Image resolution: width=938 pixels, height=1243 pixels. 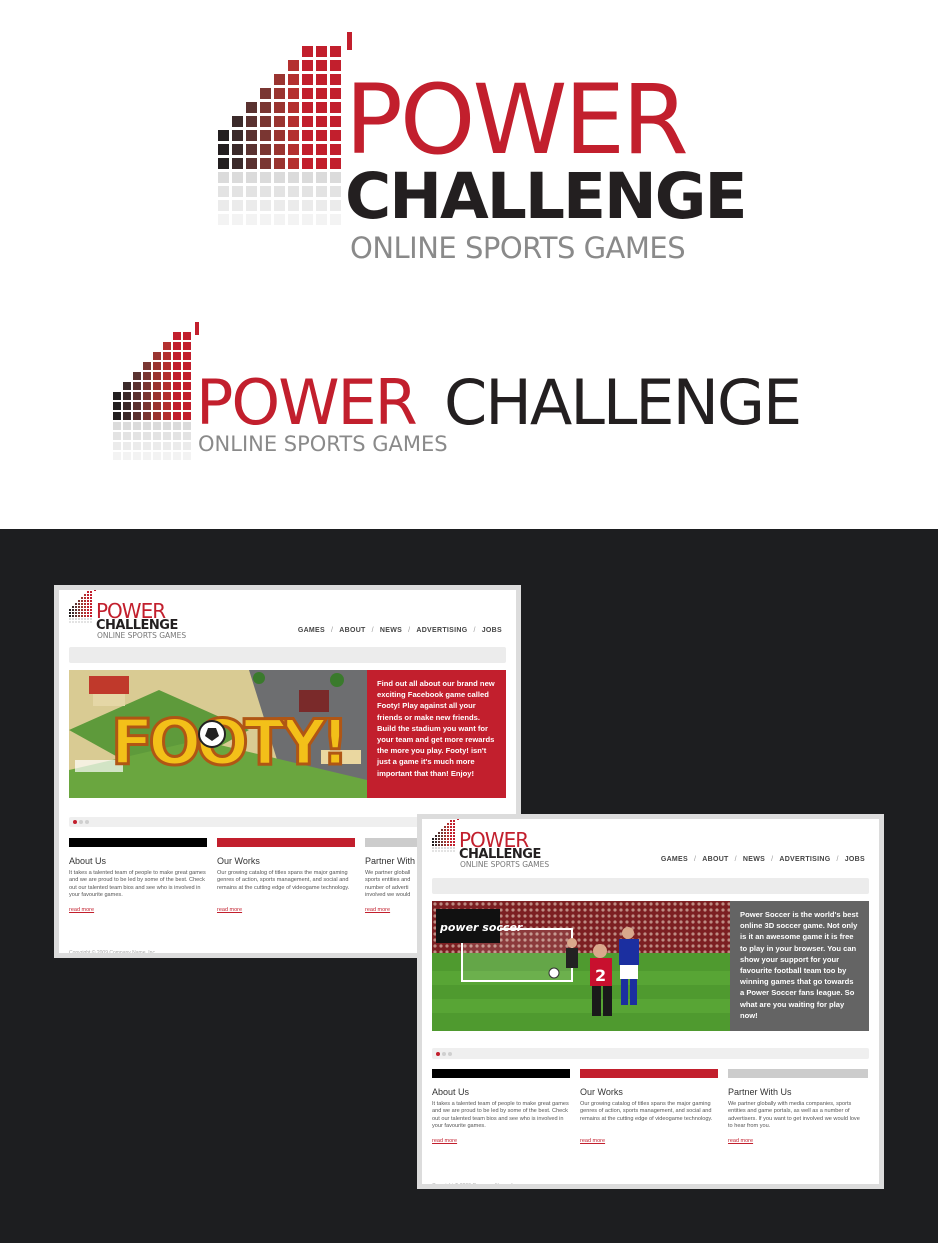 What do you see at coordinates (650, 886) in the screenshot?
I see `mockup-search-strip` at bounding box center [650, 886].